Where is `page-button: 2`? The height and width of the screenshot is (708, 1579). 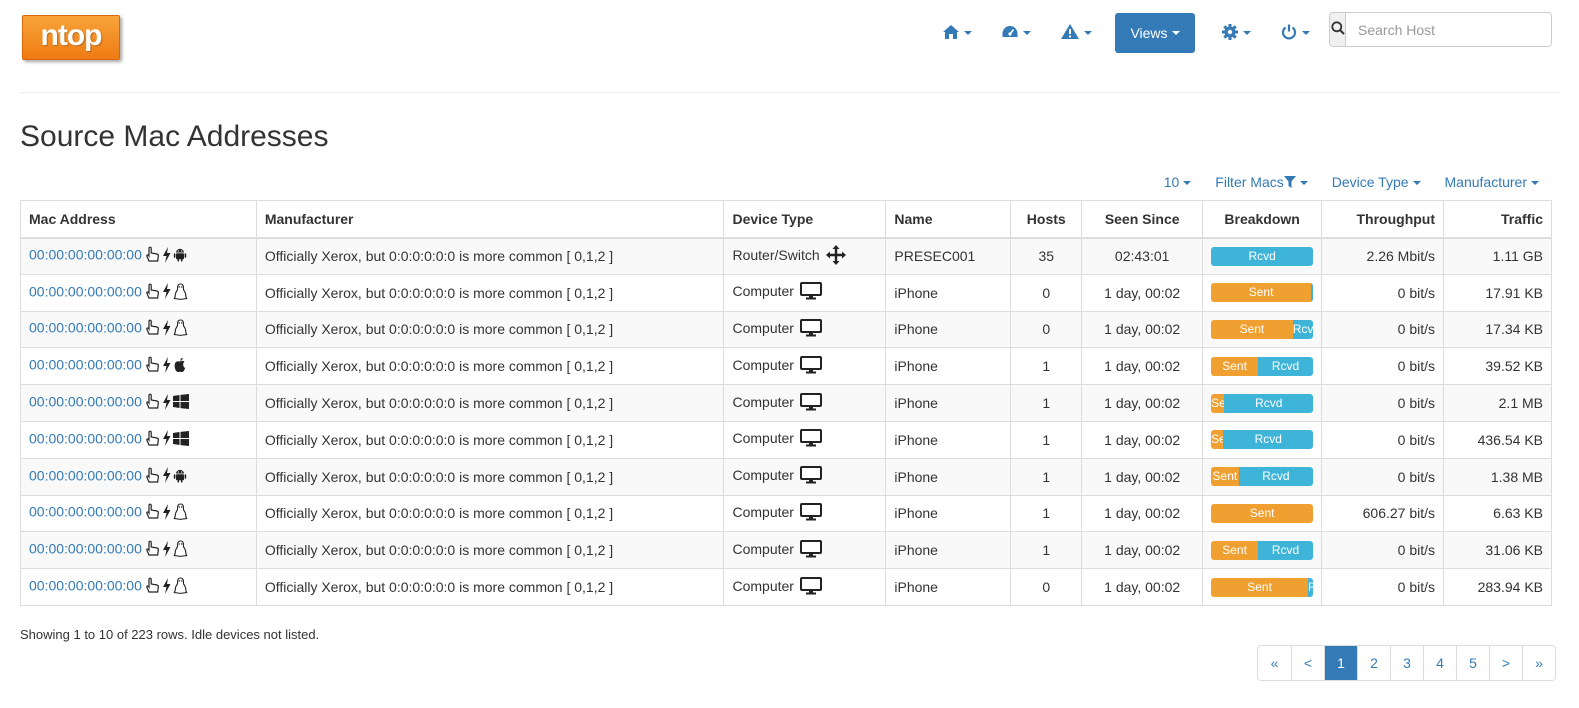
page-button: 2 is located at coordinates (1373, 663).